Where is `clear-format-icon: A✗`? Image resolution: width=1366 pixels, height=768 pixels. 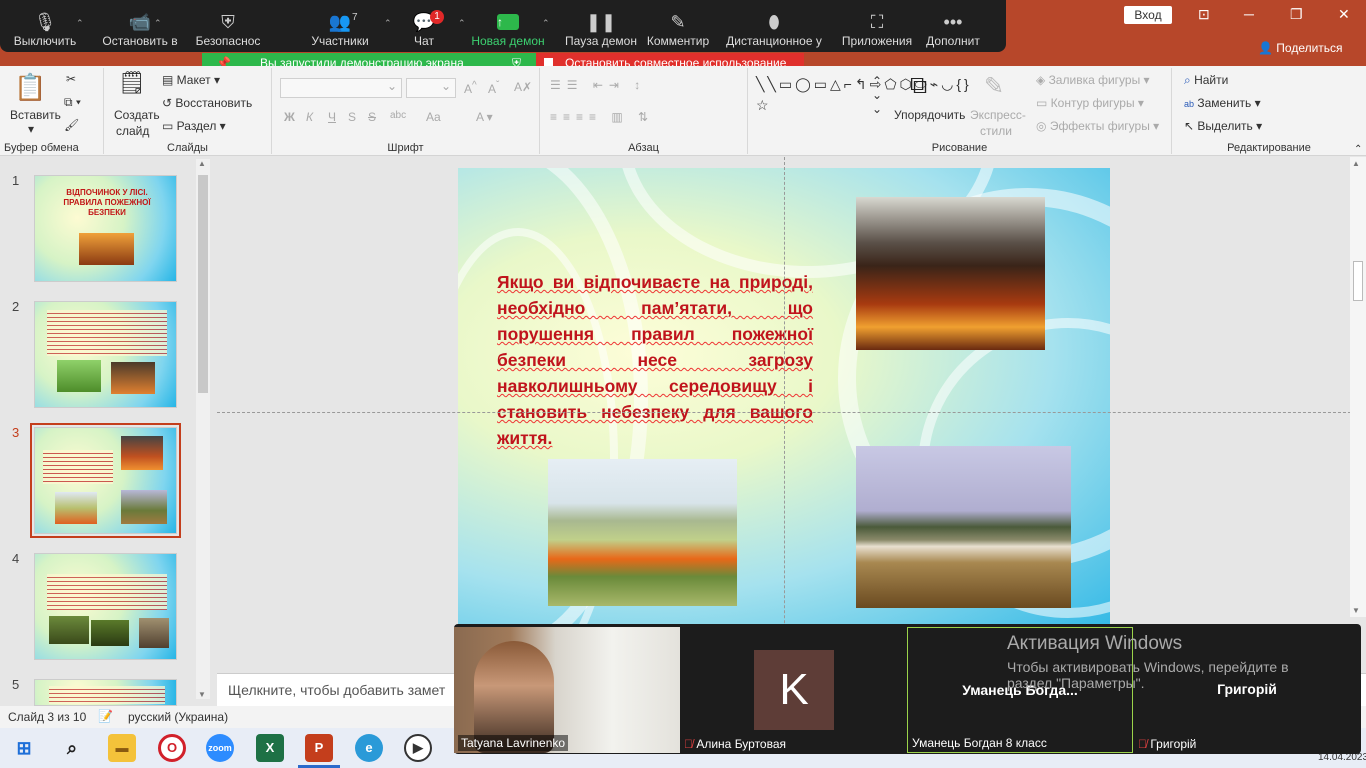 clear-format-icon: A✗ is located at coordinates (523, 87).